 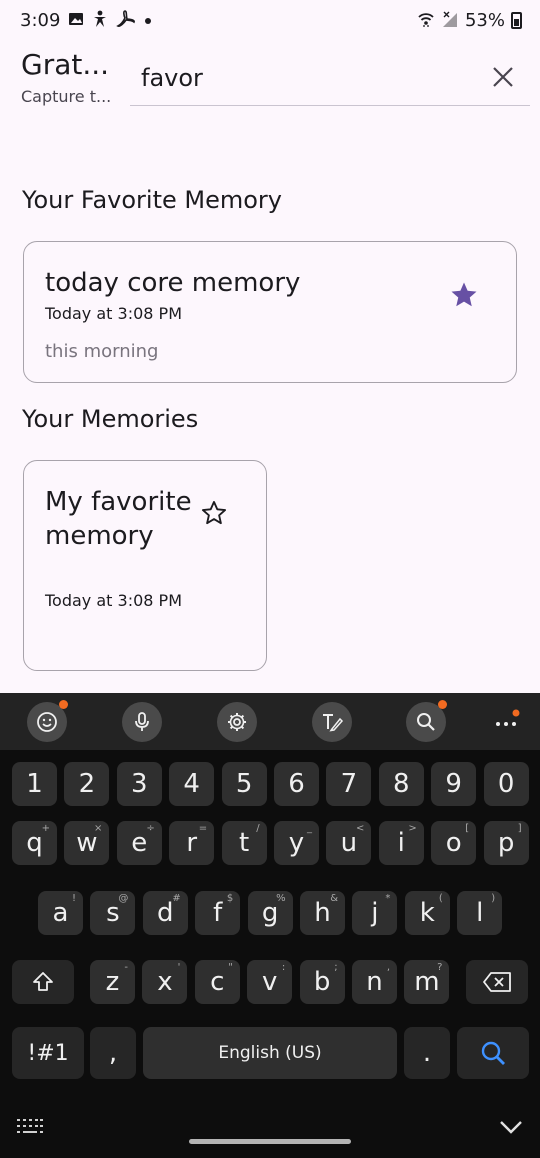 I want to click on key-label: 1, so click(x=34, y=784).